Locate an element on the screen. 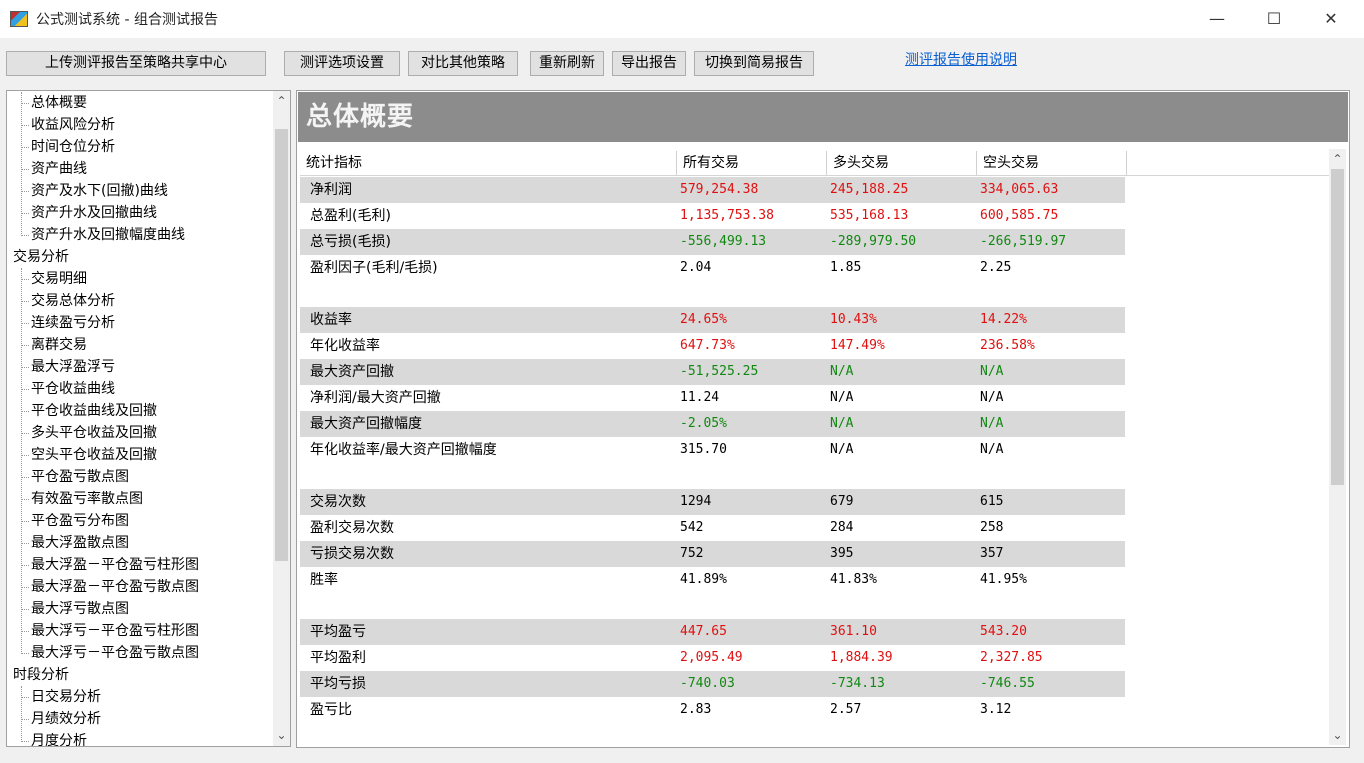  table-row: 胜率 41.89% 41.83% 41.95% is located at coordinates (712, 580).